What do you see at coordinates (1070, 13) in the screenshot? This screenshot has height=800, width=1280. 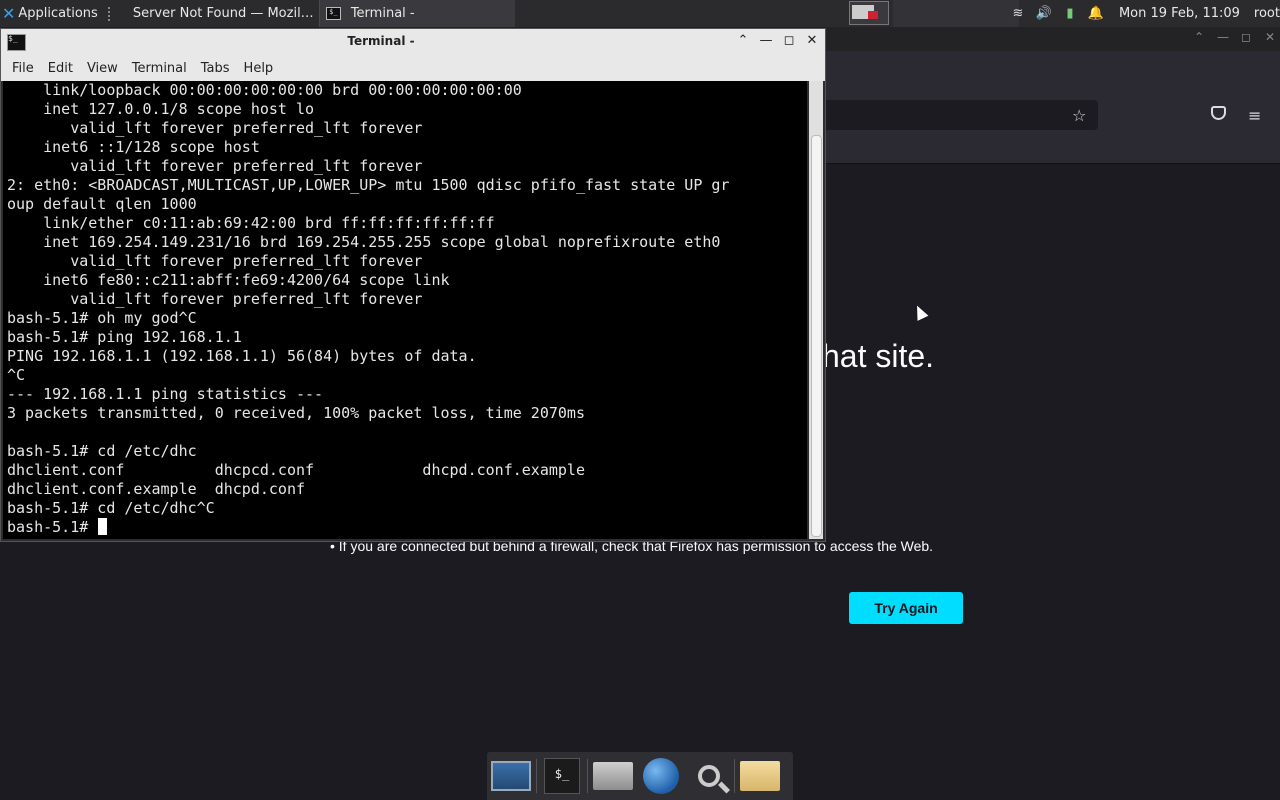 I see `battery-icon: ▮` at bounding box center [1070, 13].